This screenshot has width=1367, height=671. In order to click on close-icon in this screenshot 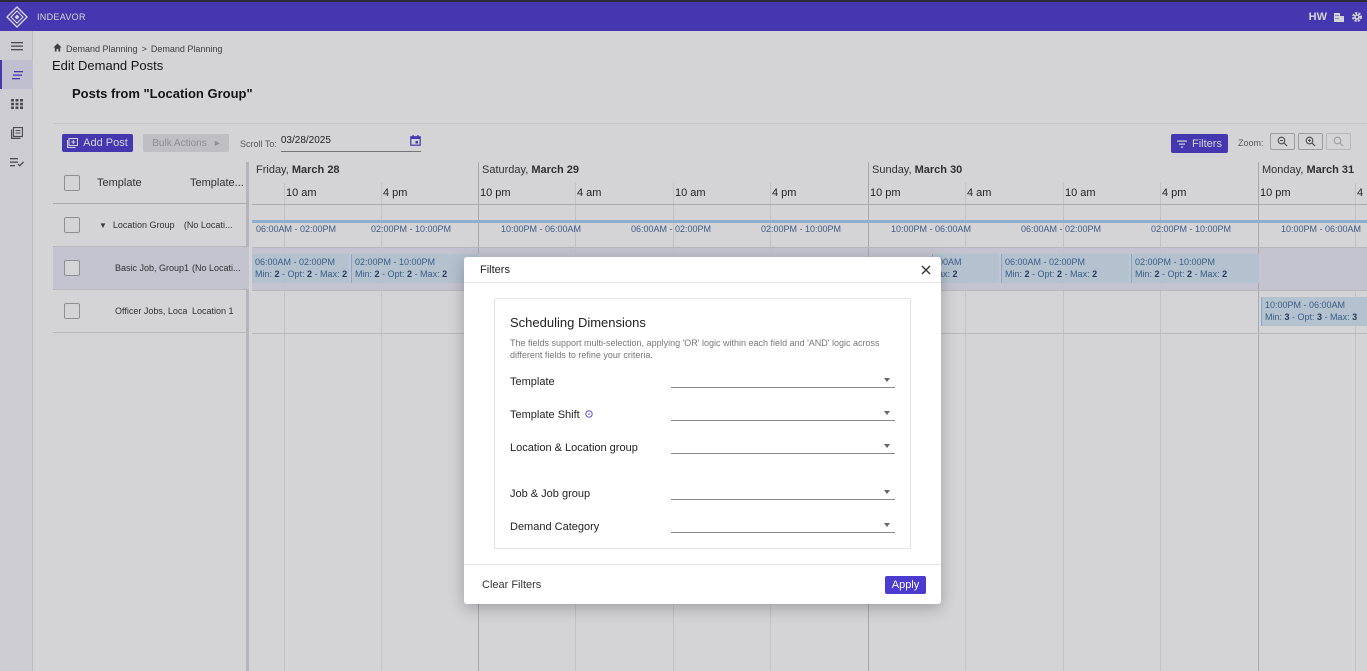, I will do `click(926, 270)`.